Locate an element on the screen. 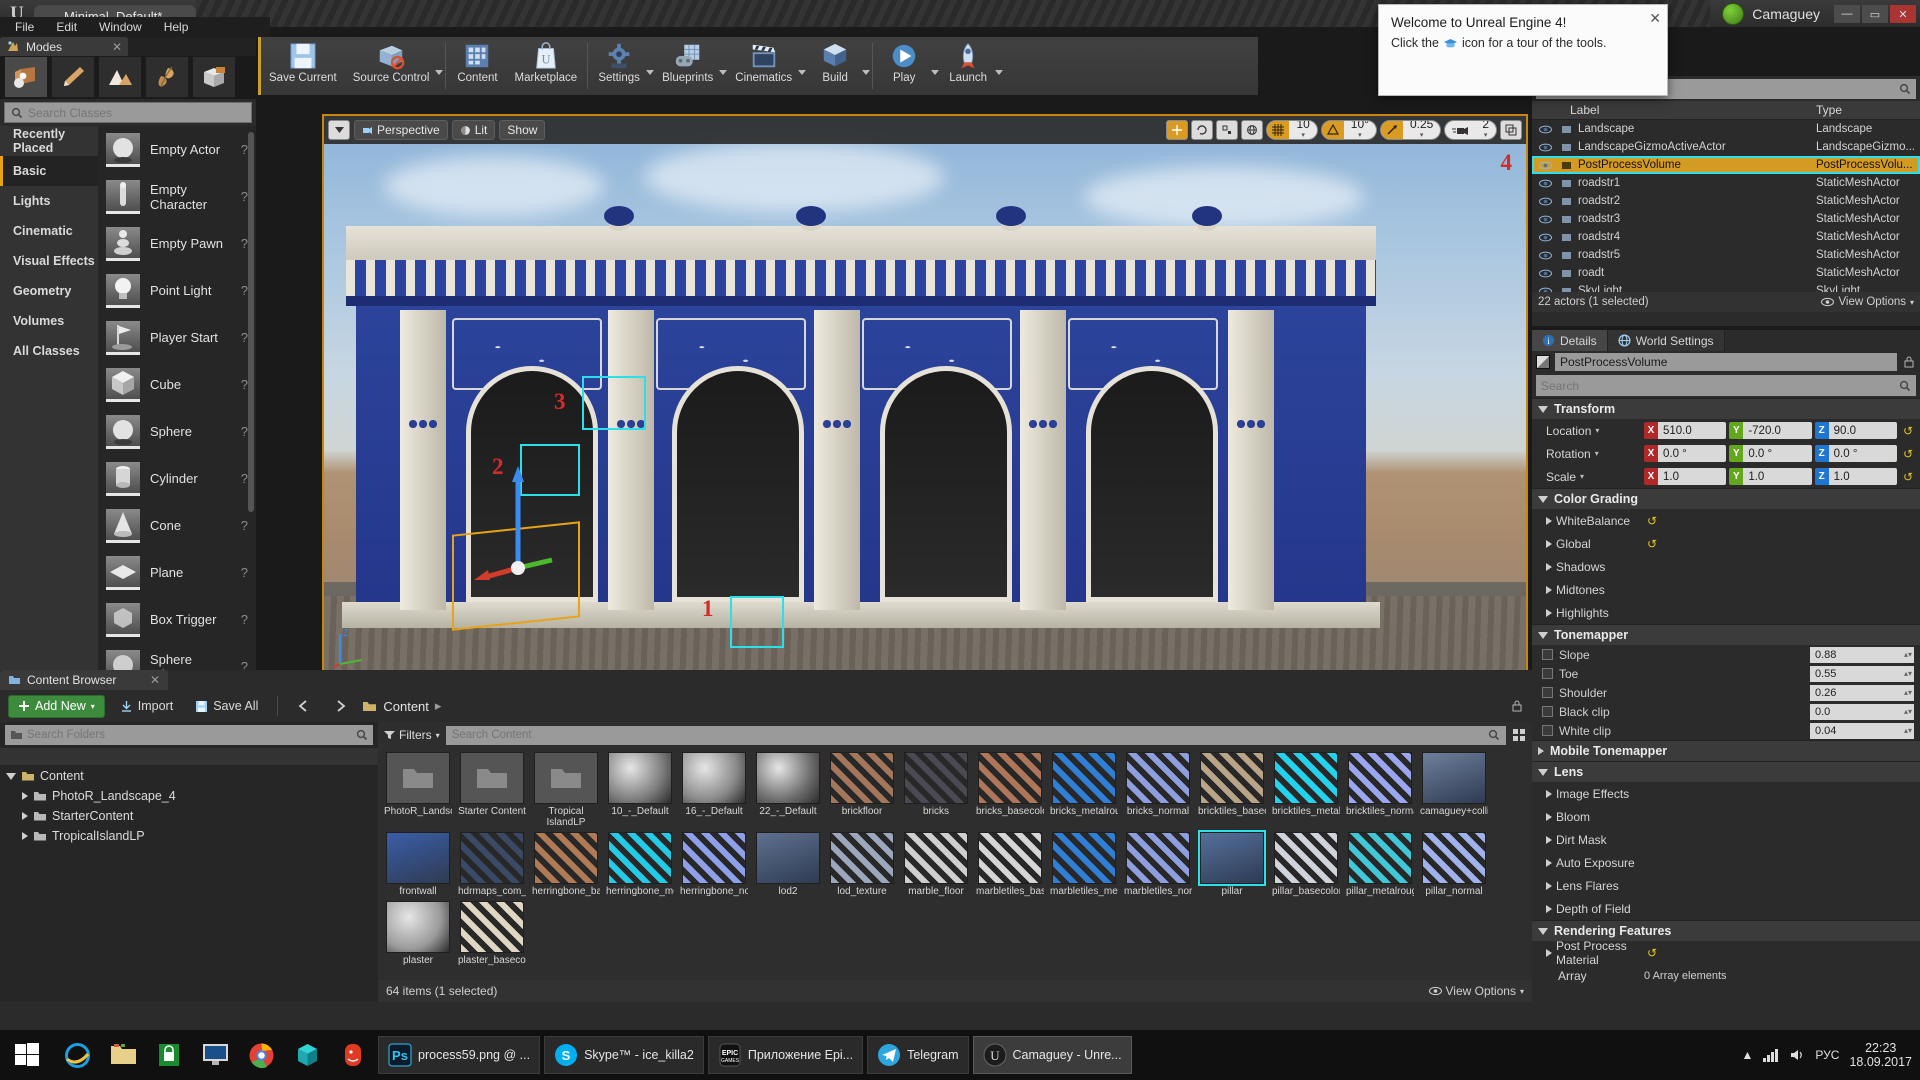 The height and width of the screenshot is (1080, 1920). 3dsmax-icon is located at coordinates (307, 1055).